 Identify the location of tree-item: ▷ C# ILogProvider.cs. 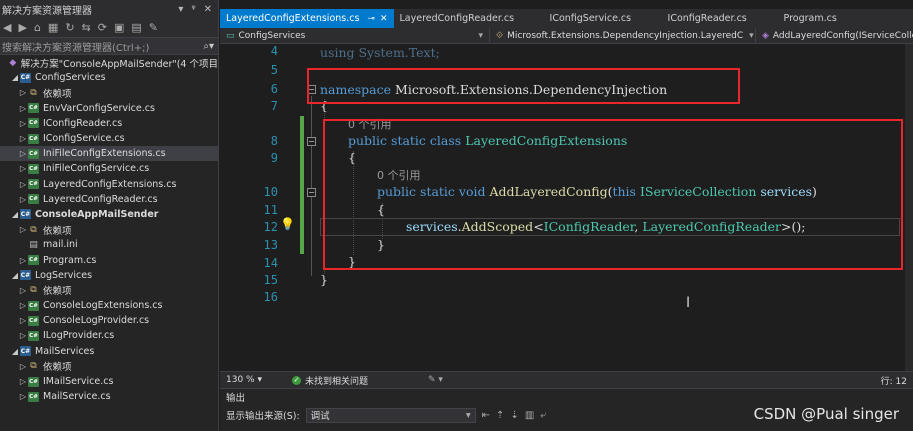
(109, 335).